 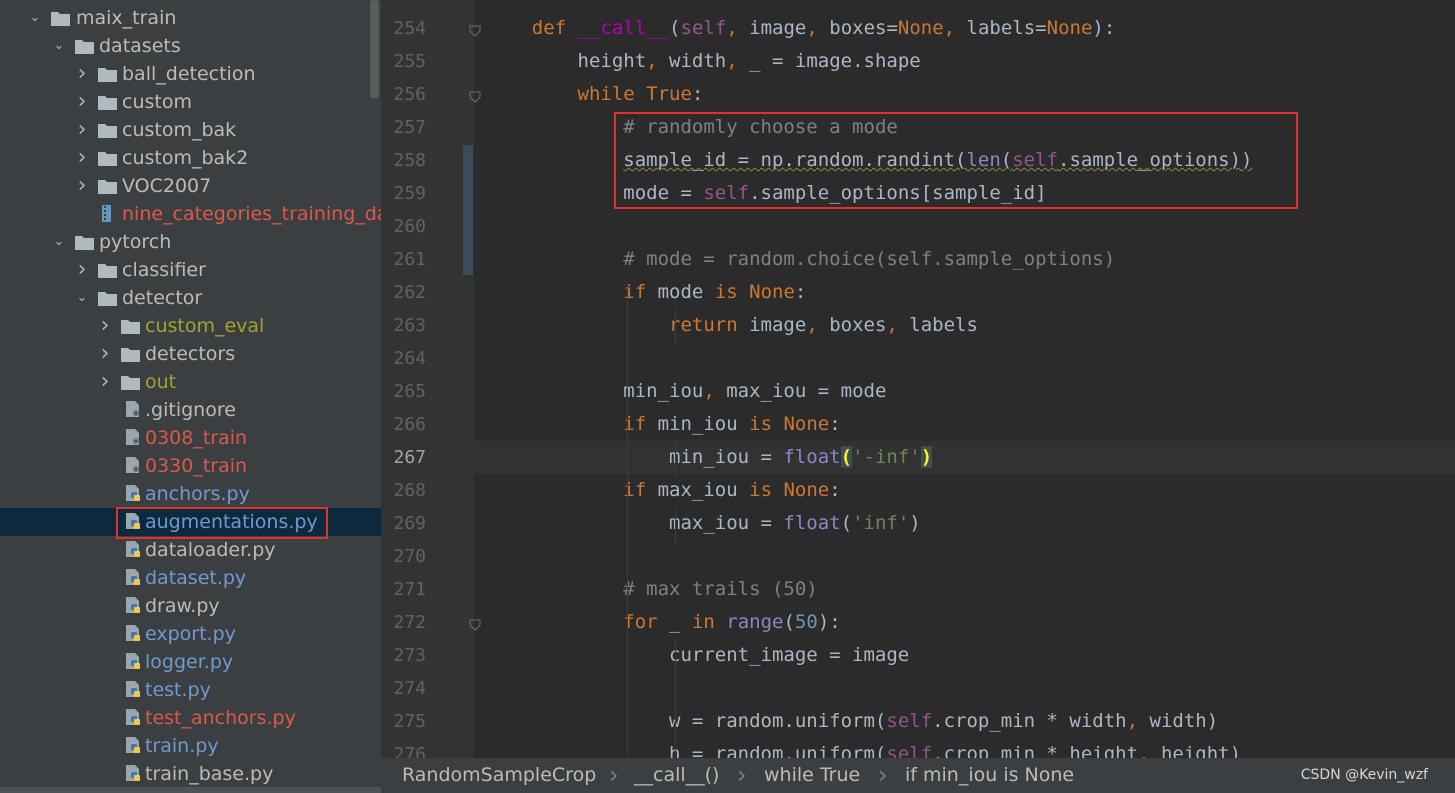 What do you see at coordinates (964, 655) in the screenshot?
I see `code-line: current_image = image` at bounding box center [964, 655].